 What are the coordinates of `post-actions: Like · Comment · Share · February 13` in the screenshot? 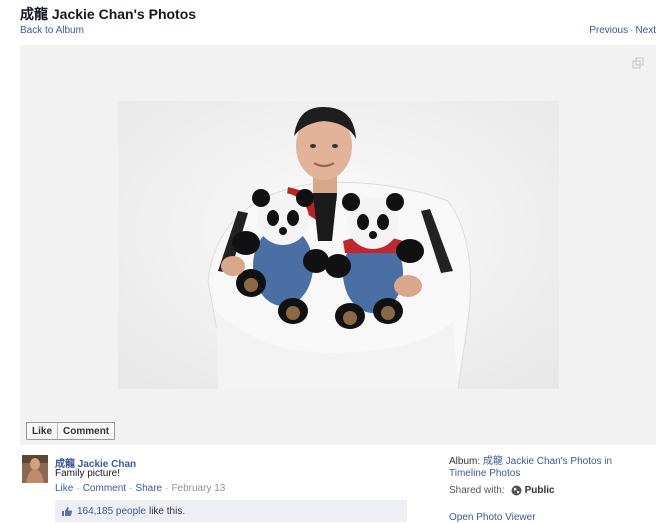 It's located at (140, 488).